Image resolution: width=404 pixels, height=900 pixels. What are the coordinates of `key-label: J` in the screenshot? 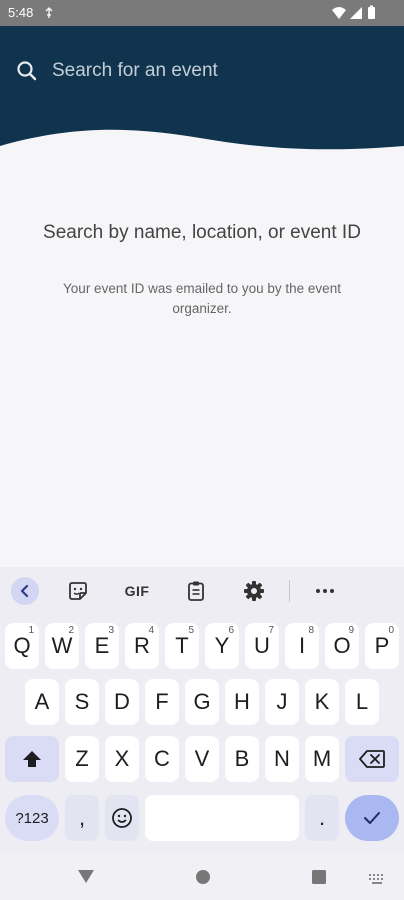 It's located at (282, 701).